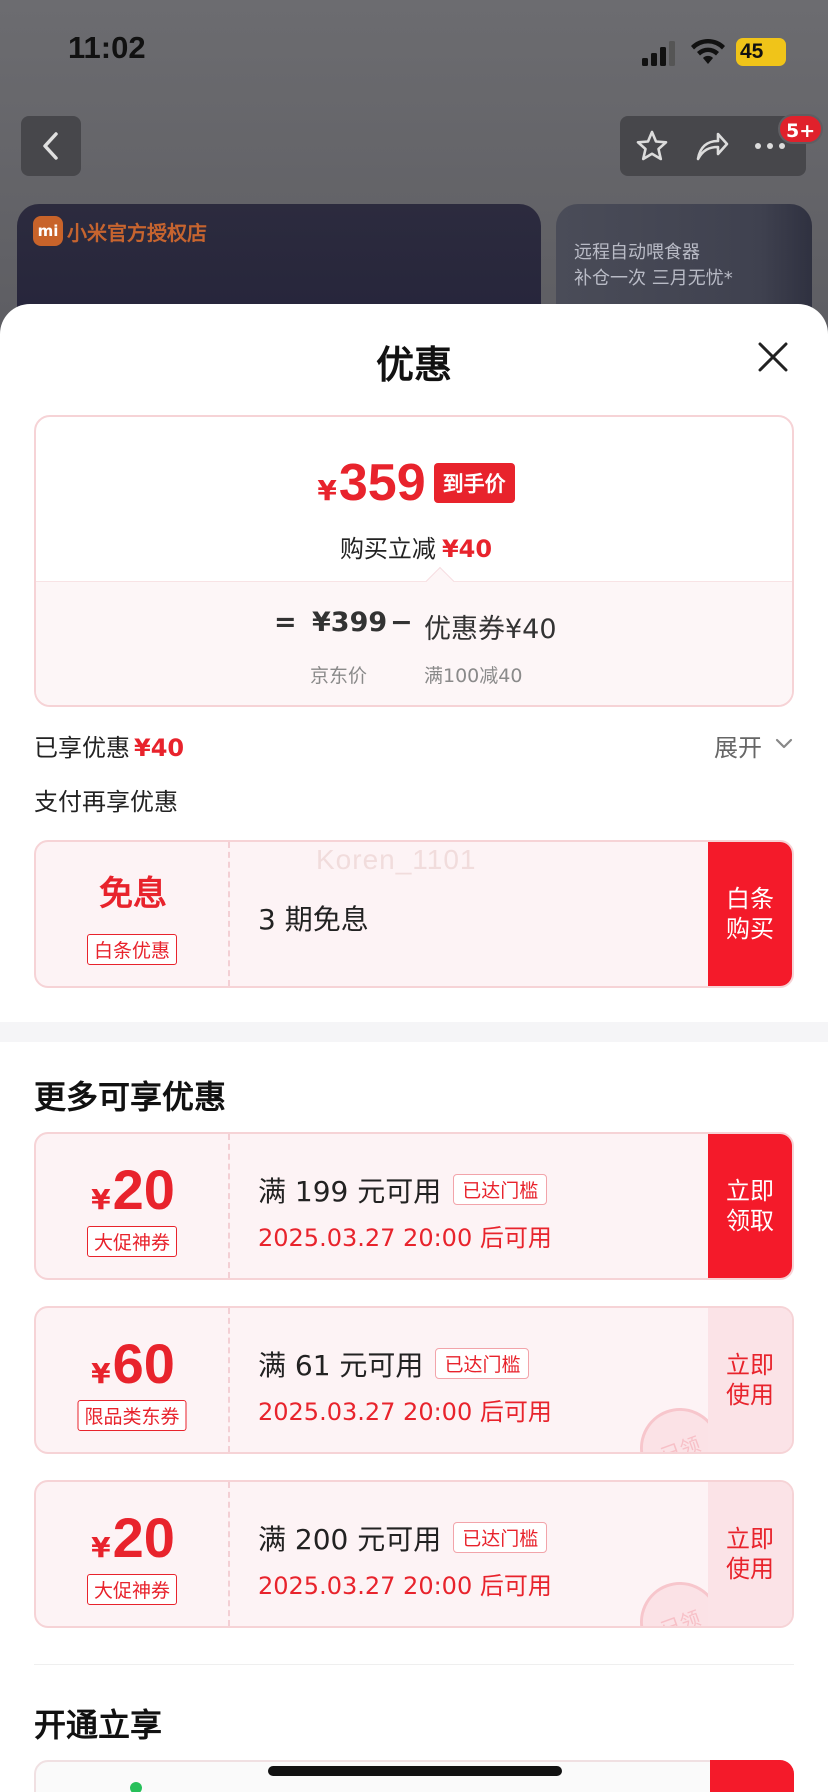 This screenshot has width=828, height=1792. I want to click on claim-coupon-button: 立即领取, so click(750, 1206).